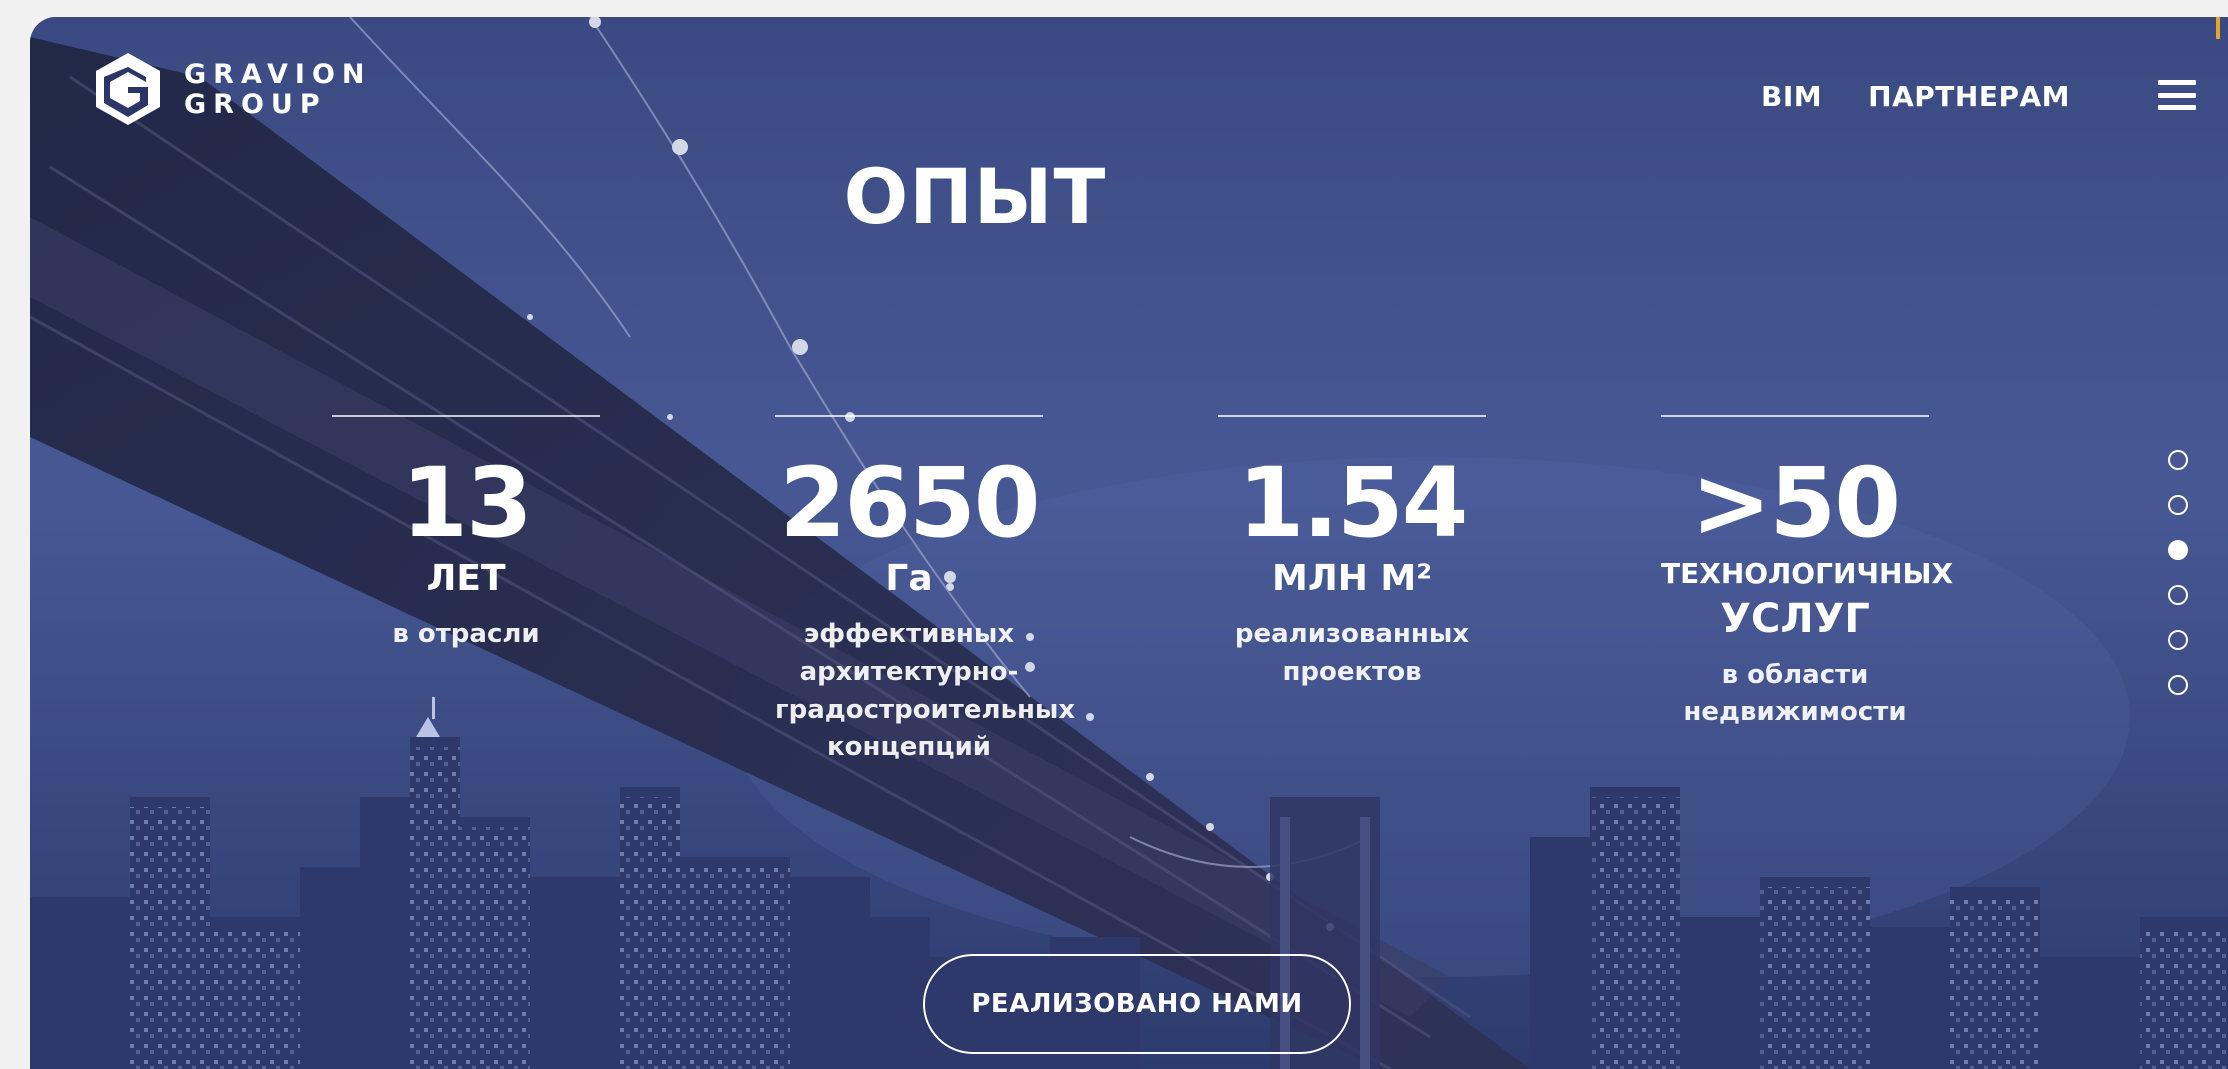 Image resolution: width=2228 pixels, height=1069 pixels. Describe the element at coordinates (1352, 578) in the screenshot. I see `stat-unit: МЛН М²` at that location.